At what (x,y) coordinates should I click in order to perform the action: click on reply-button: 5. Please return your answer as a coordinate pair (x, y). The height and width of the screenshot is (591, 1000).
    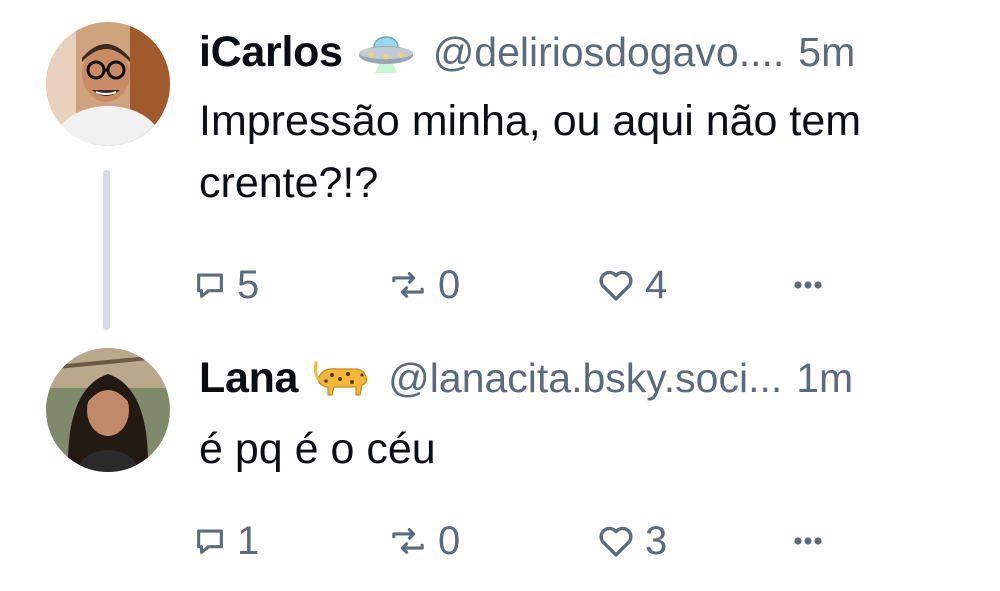
    Looking at the image, I should click on (226, 285).